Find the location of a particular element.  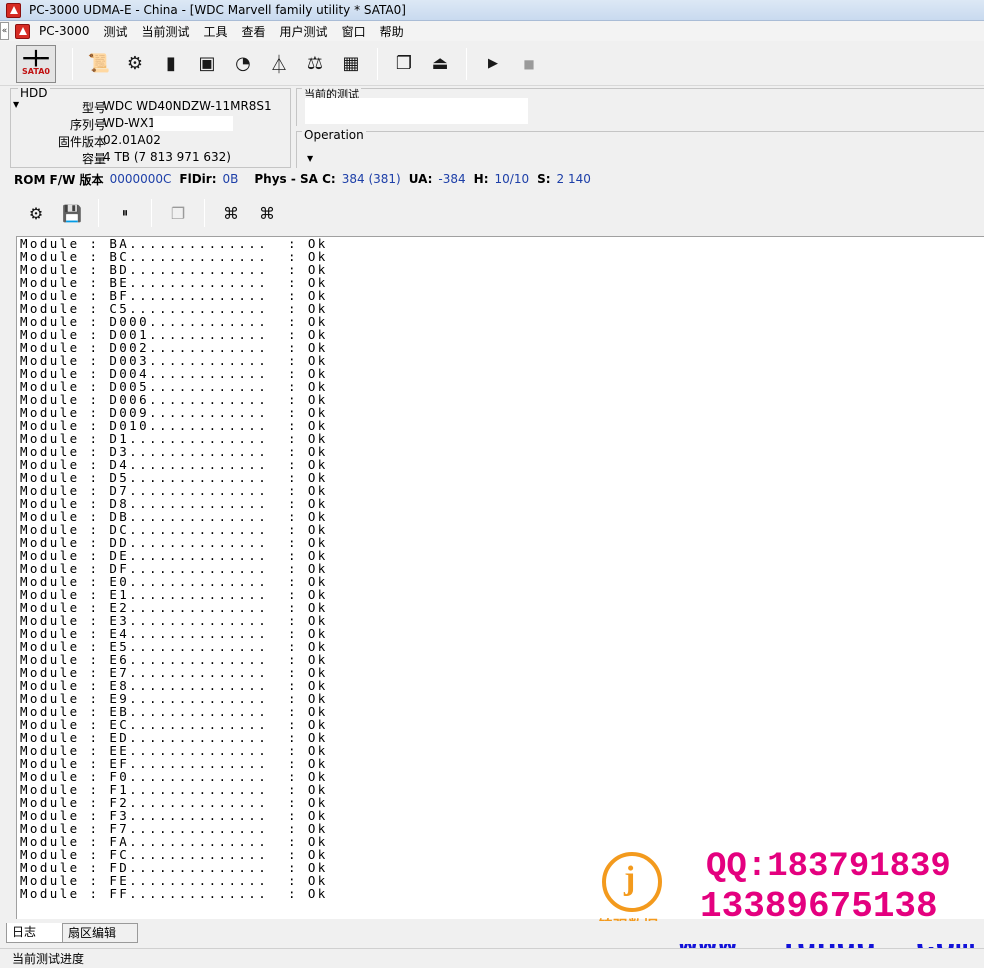

binoculars-icon: ⌘ is located at coordinates (231, 213).